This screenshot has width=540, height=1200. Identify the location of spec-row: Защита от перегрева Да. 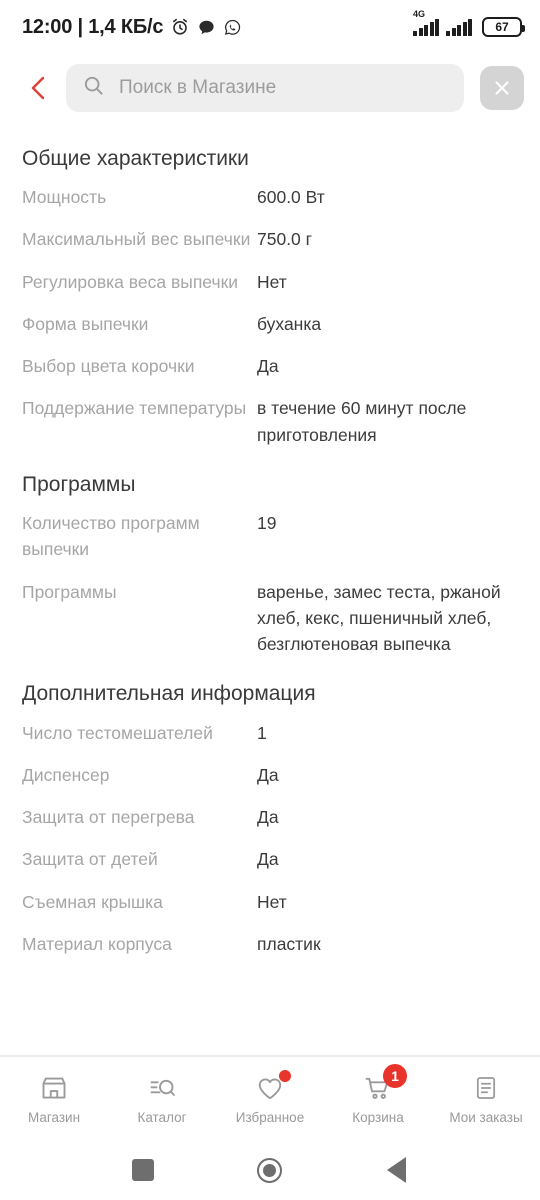
(270, 817).